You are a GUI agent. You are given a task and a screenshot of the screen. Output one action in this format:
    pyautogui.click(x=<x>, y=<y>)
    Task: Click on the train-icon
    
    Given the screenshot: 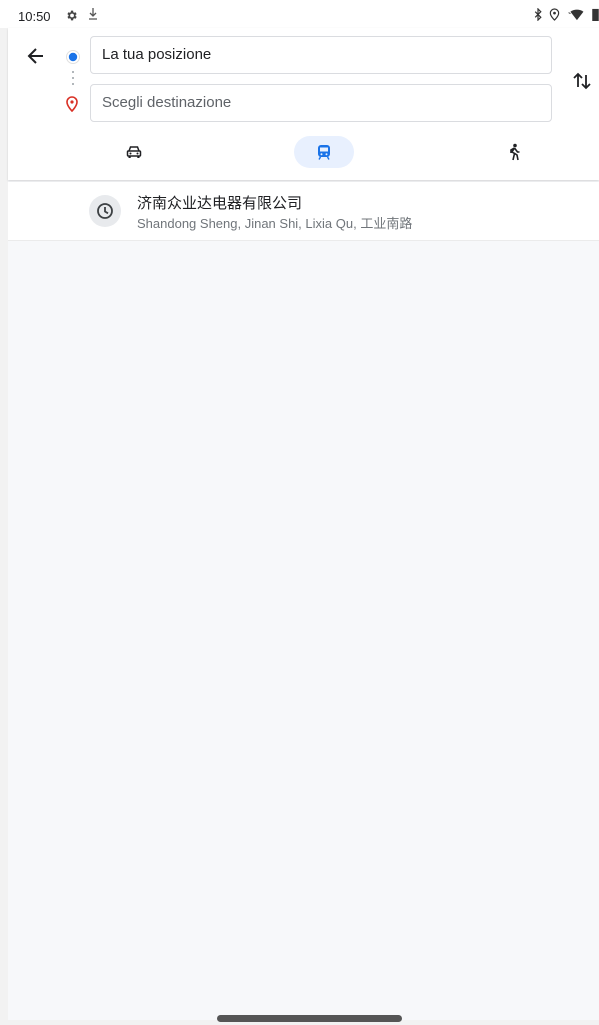 What is the action you would take?
    pyautogui.click(x=324, y=152)
    